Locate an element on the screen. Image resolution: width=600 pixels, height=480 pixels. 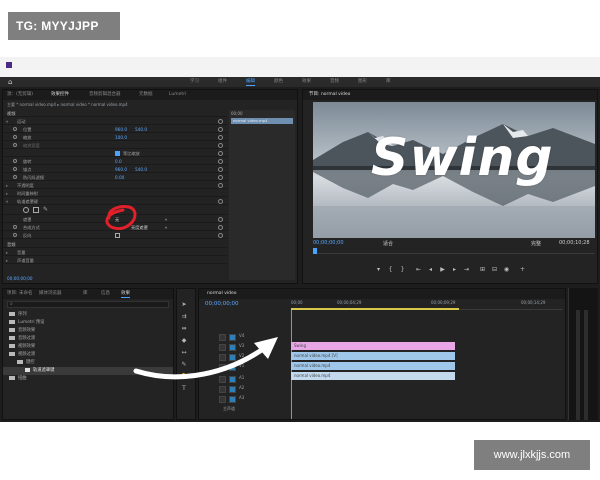
program-video-frame: Swing is located at coordinates (454, 170).